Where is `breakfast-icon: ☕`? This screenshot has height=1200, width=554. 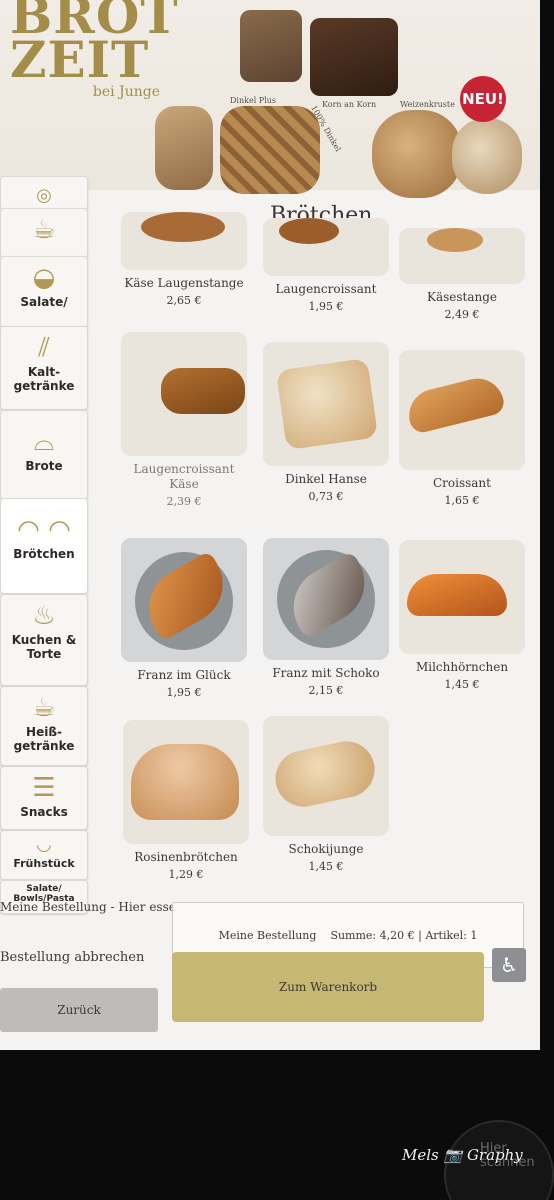
breakfast-icon: ☕ is located at coordinates (44, 230).